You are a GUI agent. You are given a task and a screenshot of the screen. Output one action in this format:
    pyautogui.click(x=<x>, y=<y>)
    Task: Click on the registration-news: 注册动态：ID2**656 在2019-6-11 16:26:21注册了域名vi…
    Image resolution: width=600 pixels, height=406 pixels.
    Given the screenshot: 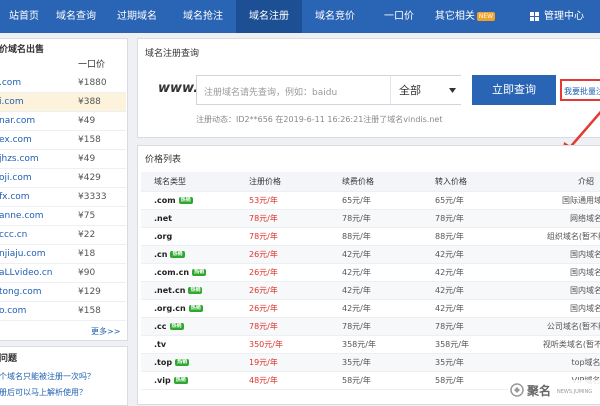 What is the action you would take?
    pyautogui.click(x=319, y=119)
    